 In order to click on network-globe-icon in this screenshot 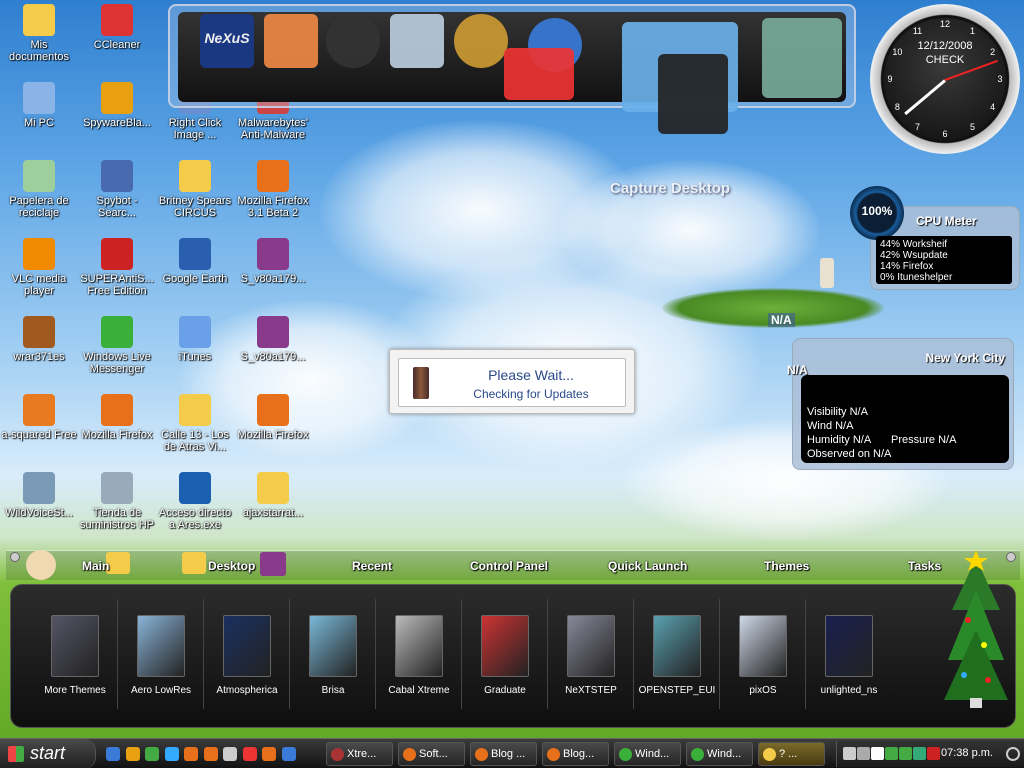, I will do `click(481, 41)`.